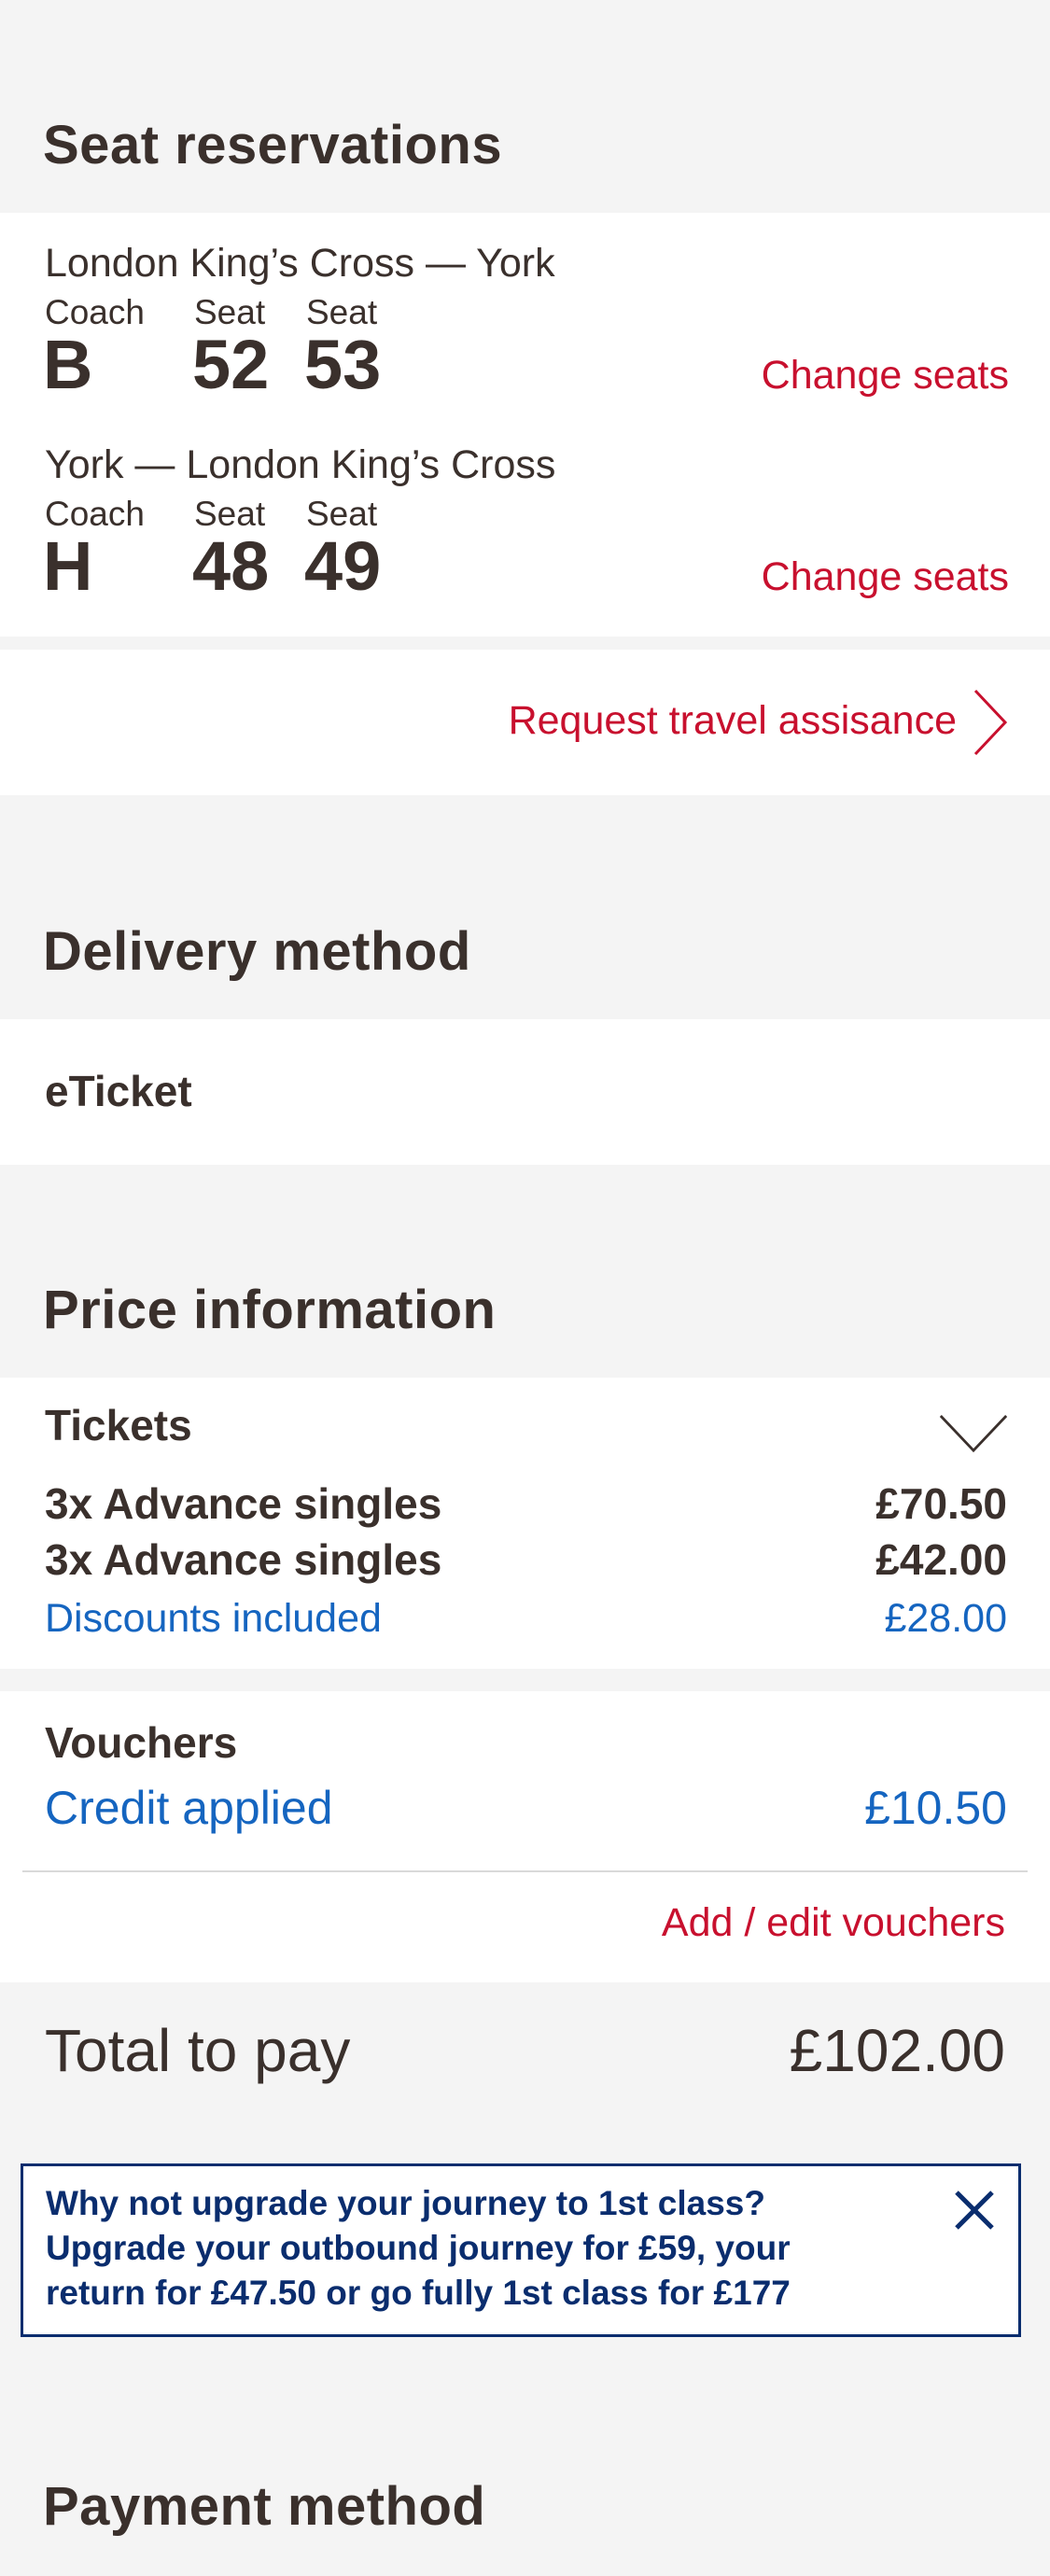  What do you see at coordinates (733, 721) in the screenshot?
I see `travel-assistance-link: Request travel assisance` at bounding box center [733, 721].